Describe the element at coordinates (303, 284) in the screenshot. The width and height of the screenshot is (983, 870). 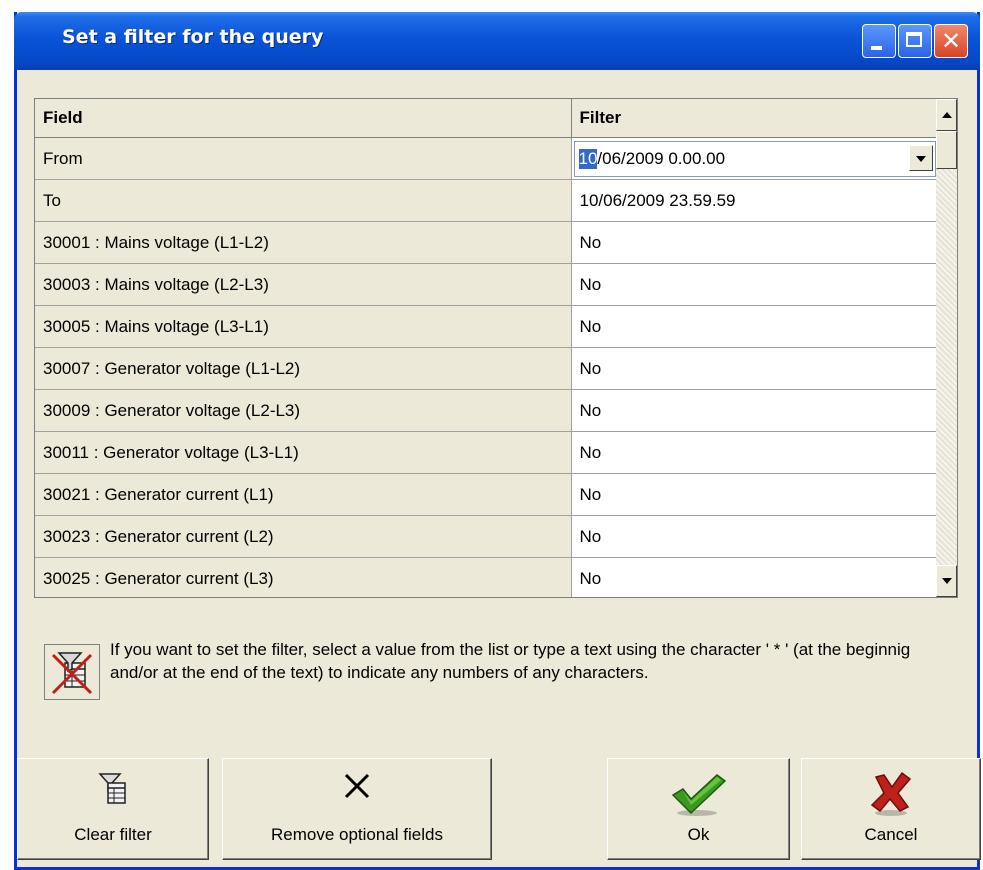
I see `field-cell: 30003 : Mains voltage (L2-L3)` at that location.